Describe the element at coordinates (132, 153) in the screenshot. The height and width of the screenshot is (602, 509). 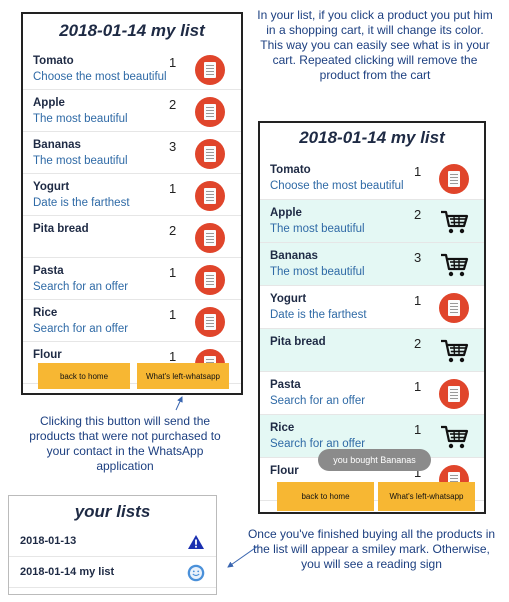
I see `product-row: Bananas The most beautiful 3` at that location.